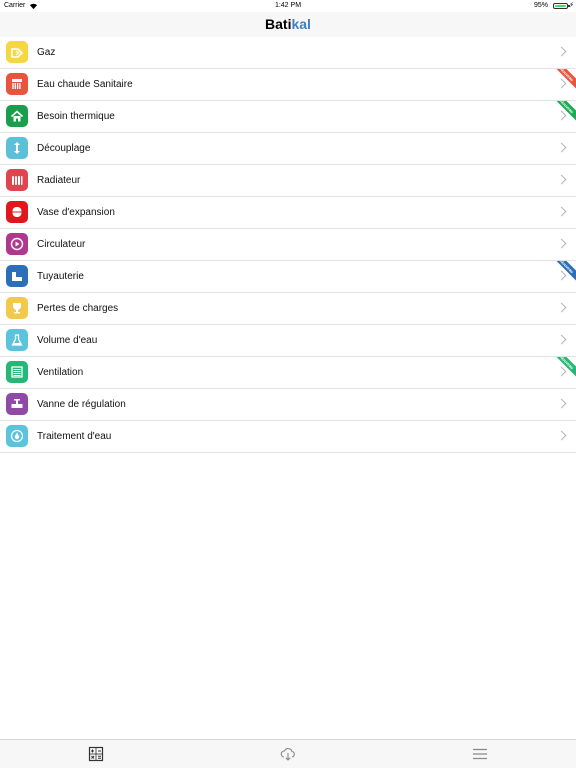  Describe the element at coordinates (288, 437) in the screenshot. I see `list-item: Traitement d'eau` at that location.